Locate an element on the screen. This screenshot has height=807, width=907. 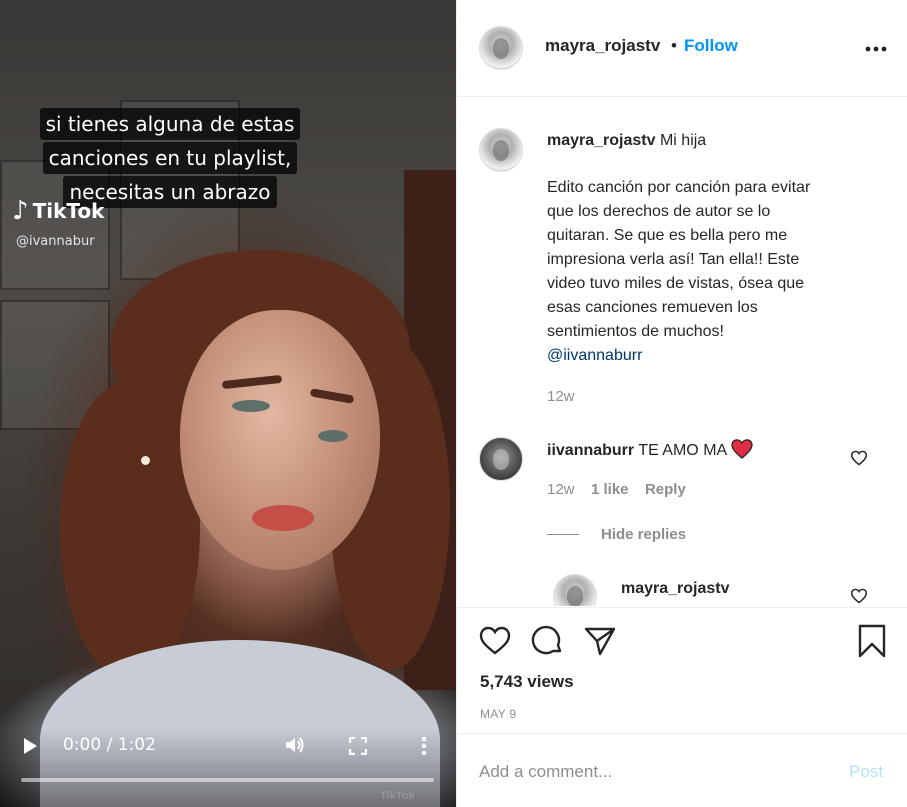
comment-icon is located at coordinates (548, 641).